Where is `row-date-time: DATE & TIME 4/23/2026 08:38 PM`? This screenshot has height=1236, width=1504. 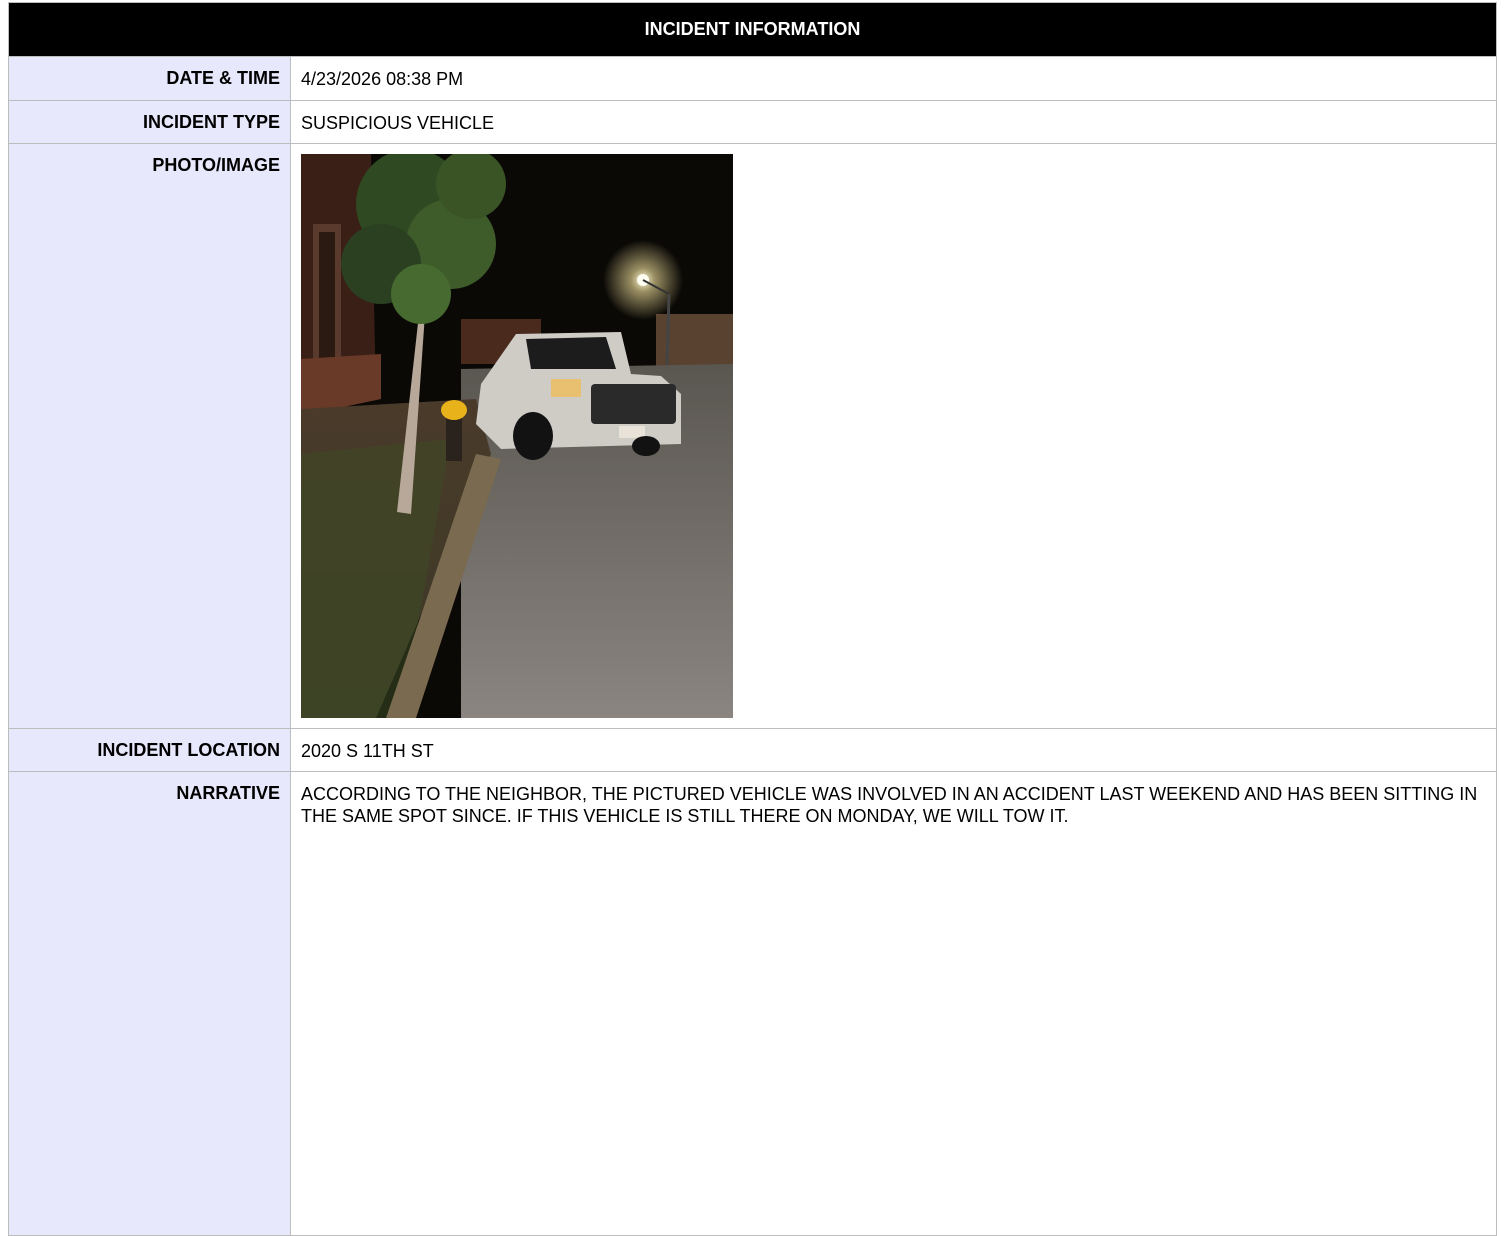
row-date-time: DATE & TIME 4/23/2026 08:38 PM is located at coordinates (752, 79).